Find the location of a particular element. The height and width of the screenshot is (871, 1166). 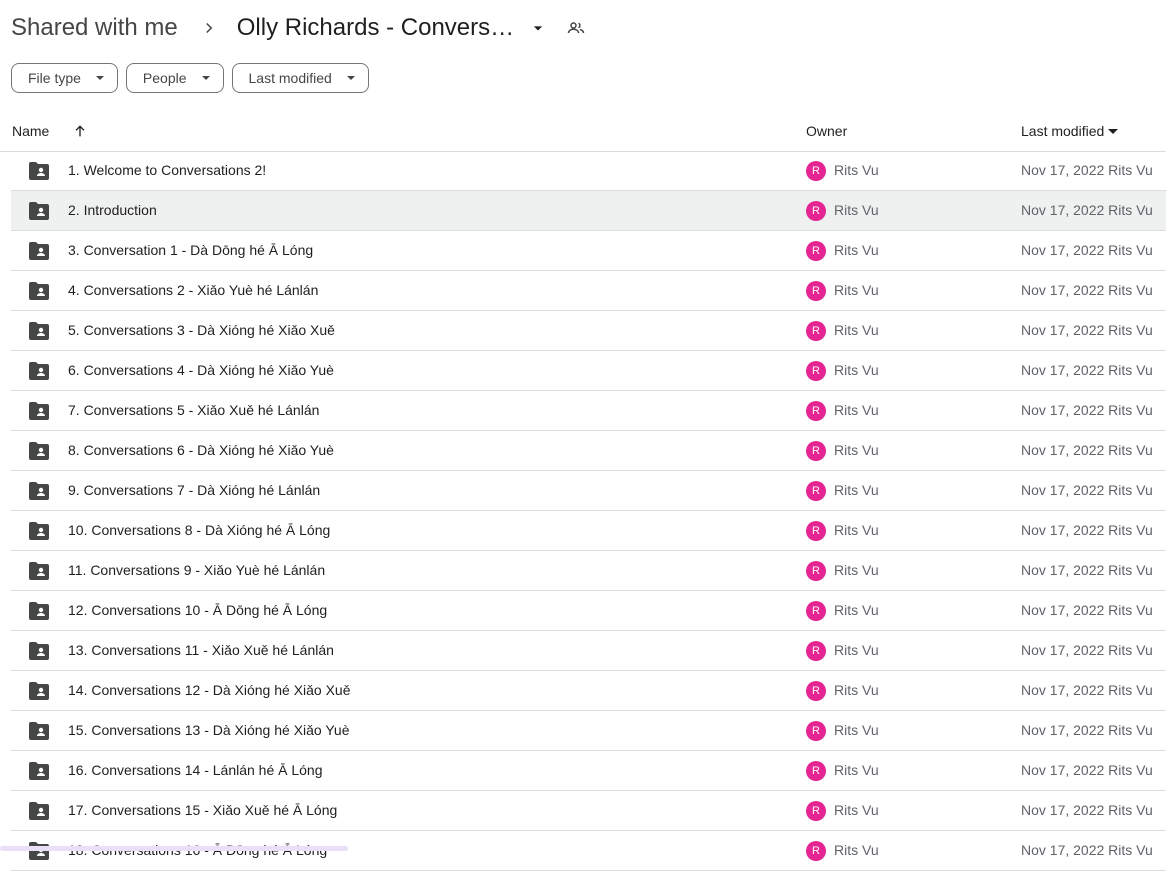

name-column-header: Name is located at coordinates (30, 131).